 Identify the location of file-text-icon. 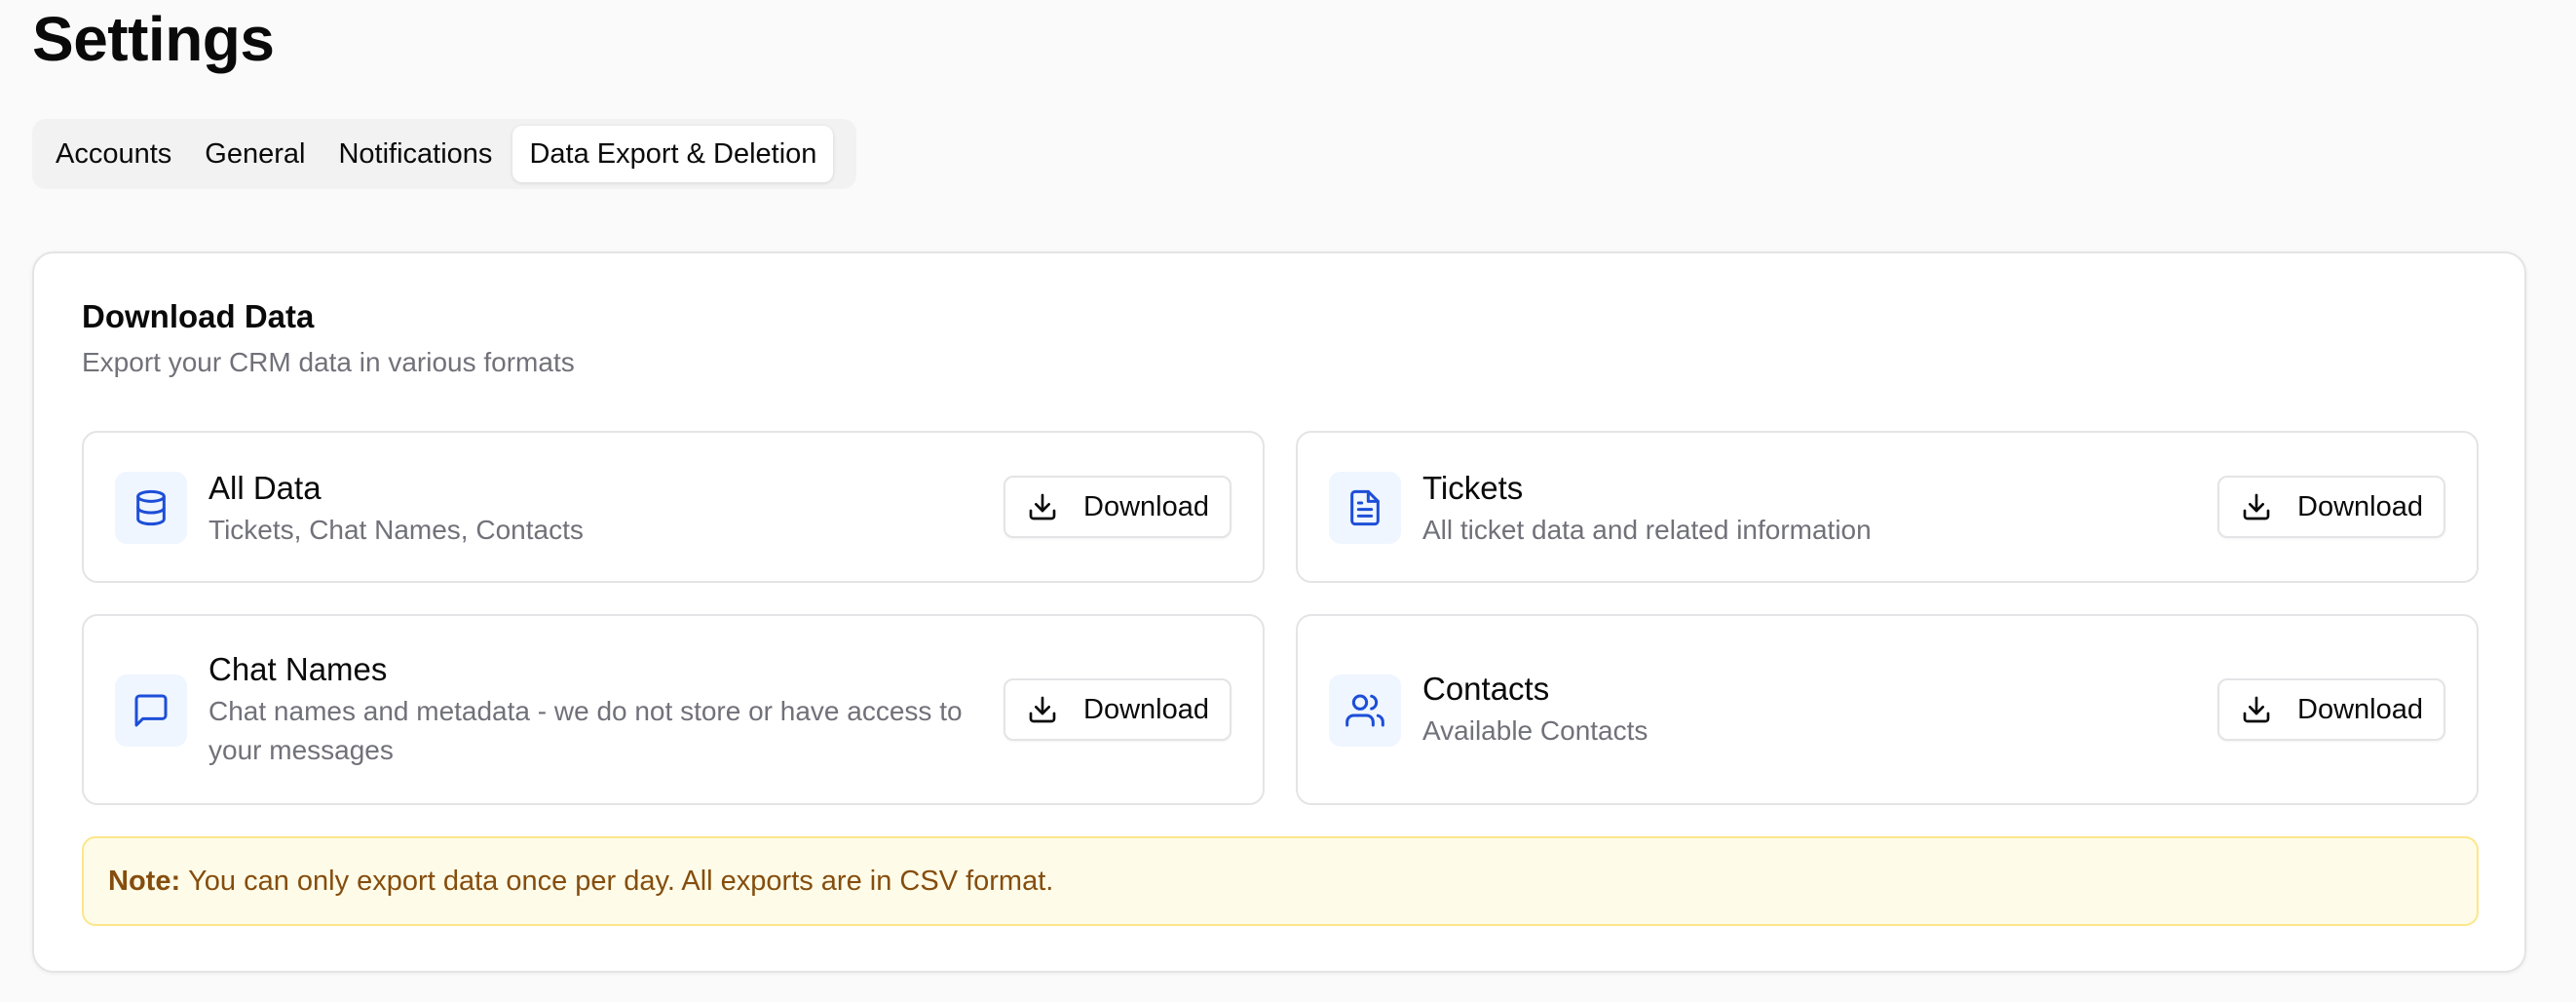
(1365, 508).